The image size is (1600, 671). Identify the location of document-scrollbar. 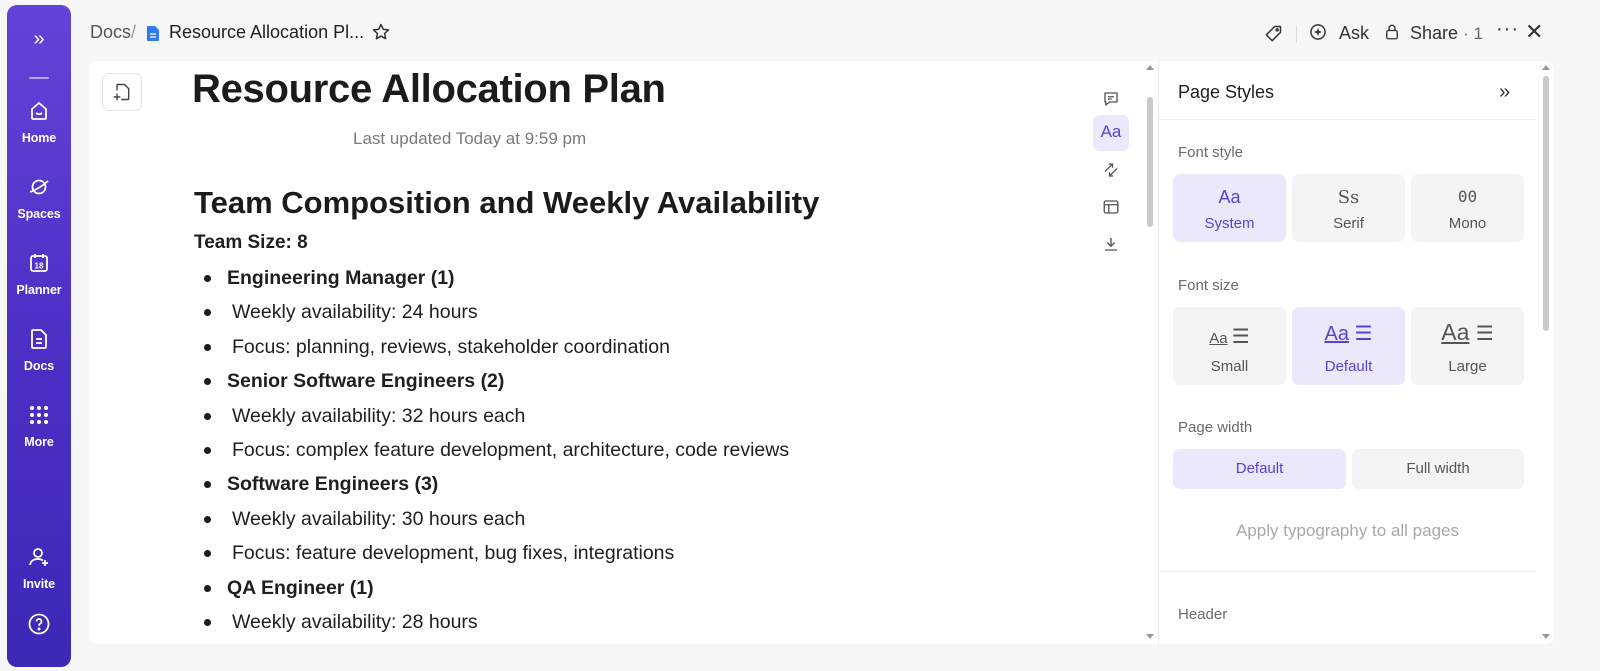
(1150, 352).